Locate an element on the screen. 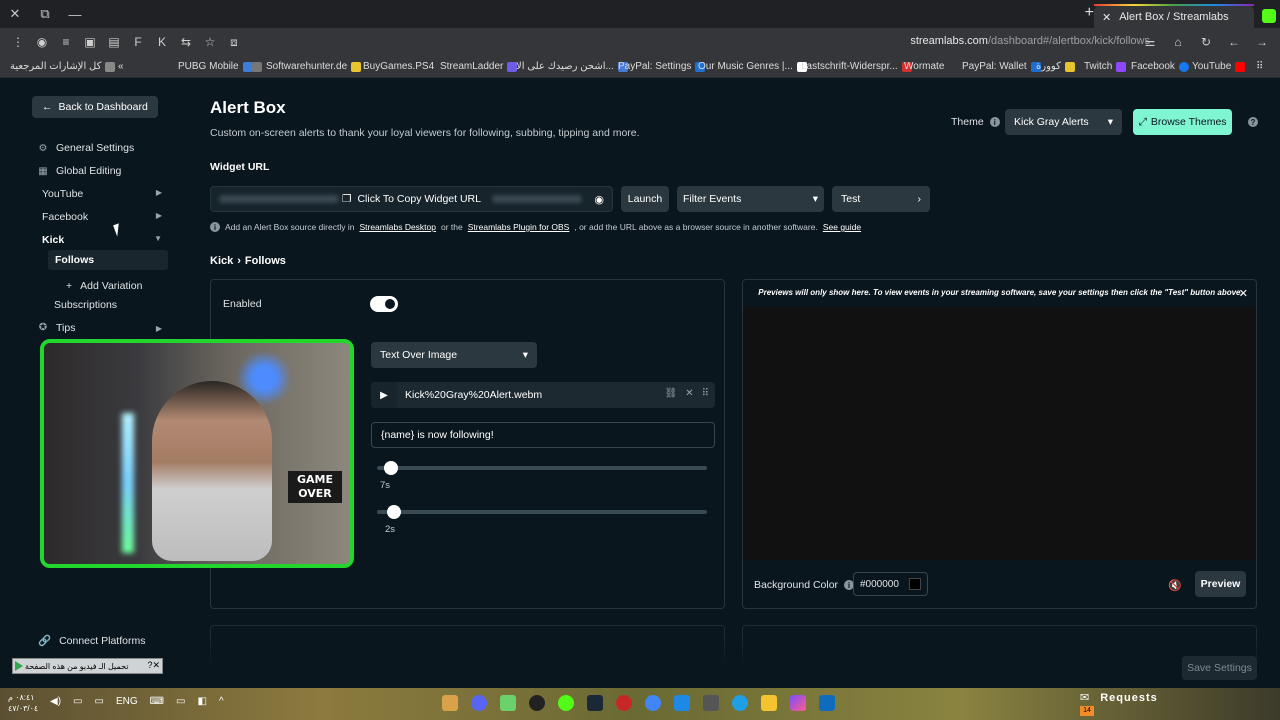 This screenshot has height=720, width=1280. puzzle-icon: ▣ is located at coordinates (90, 42).